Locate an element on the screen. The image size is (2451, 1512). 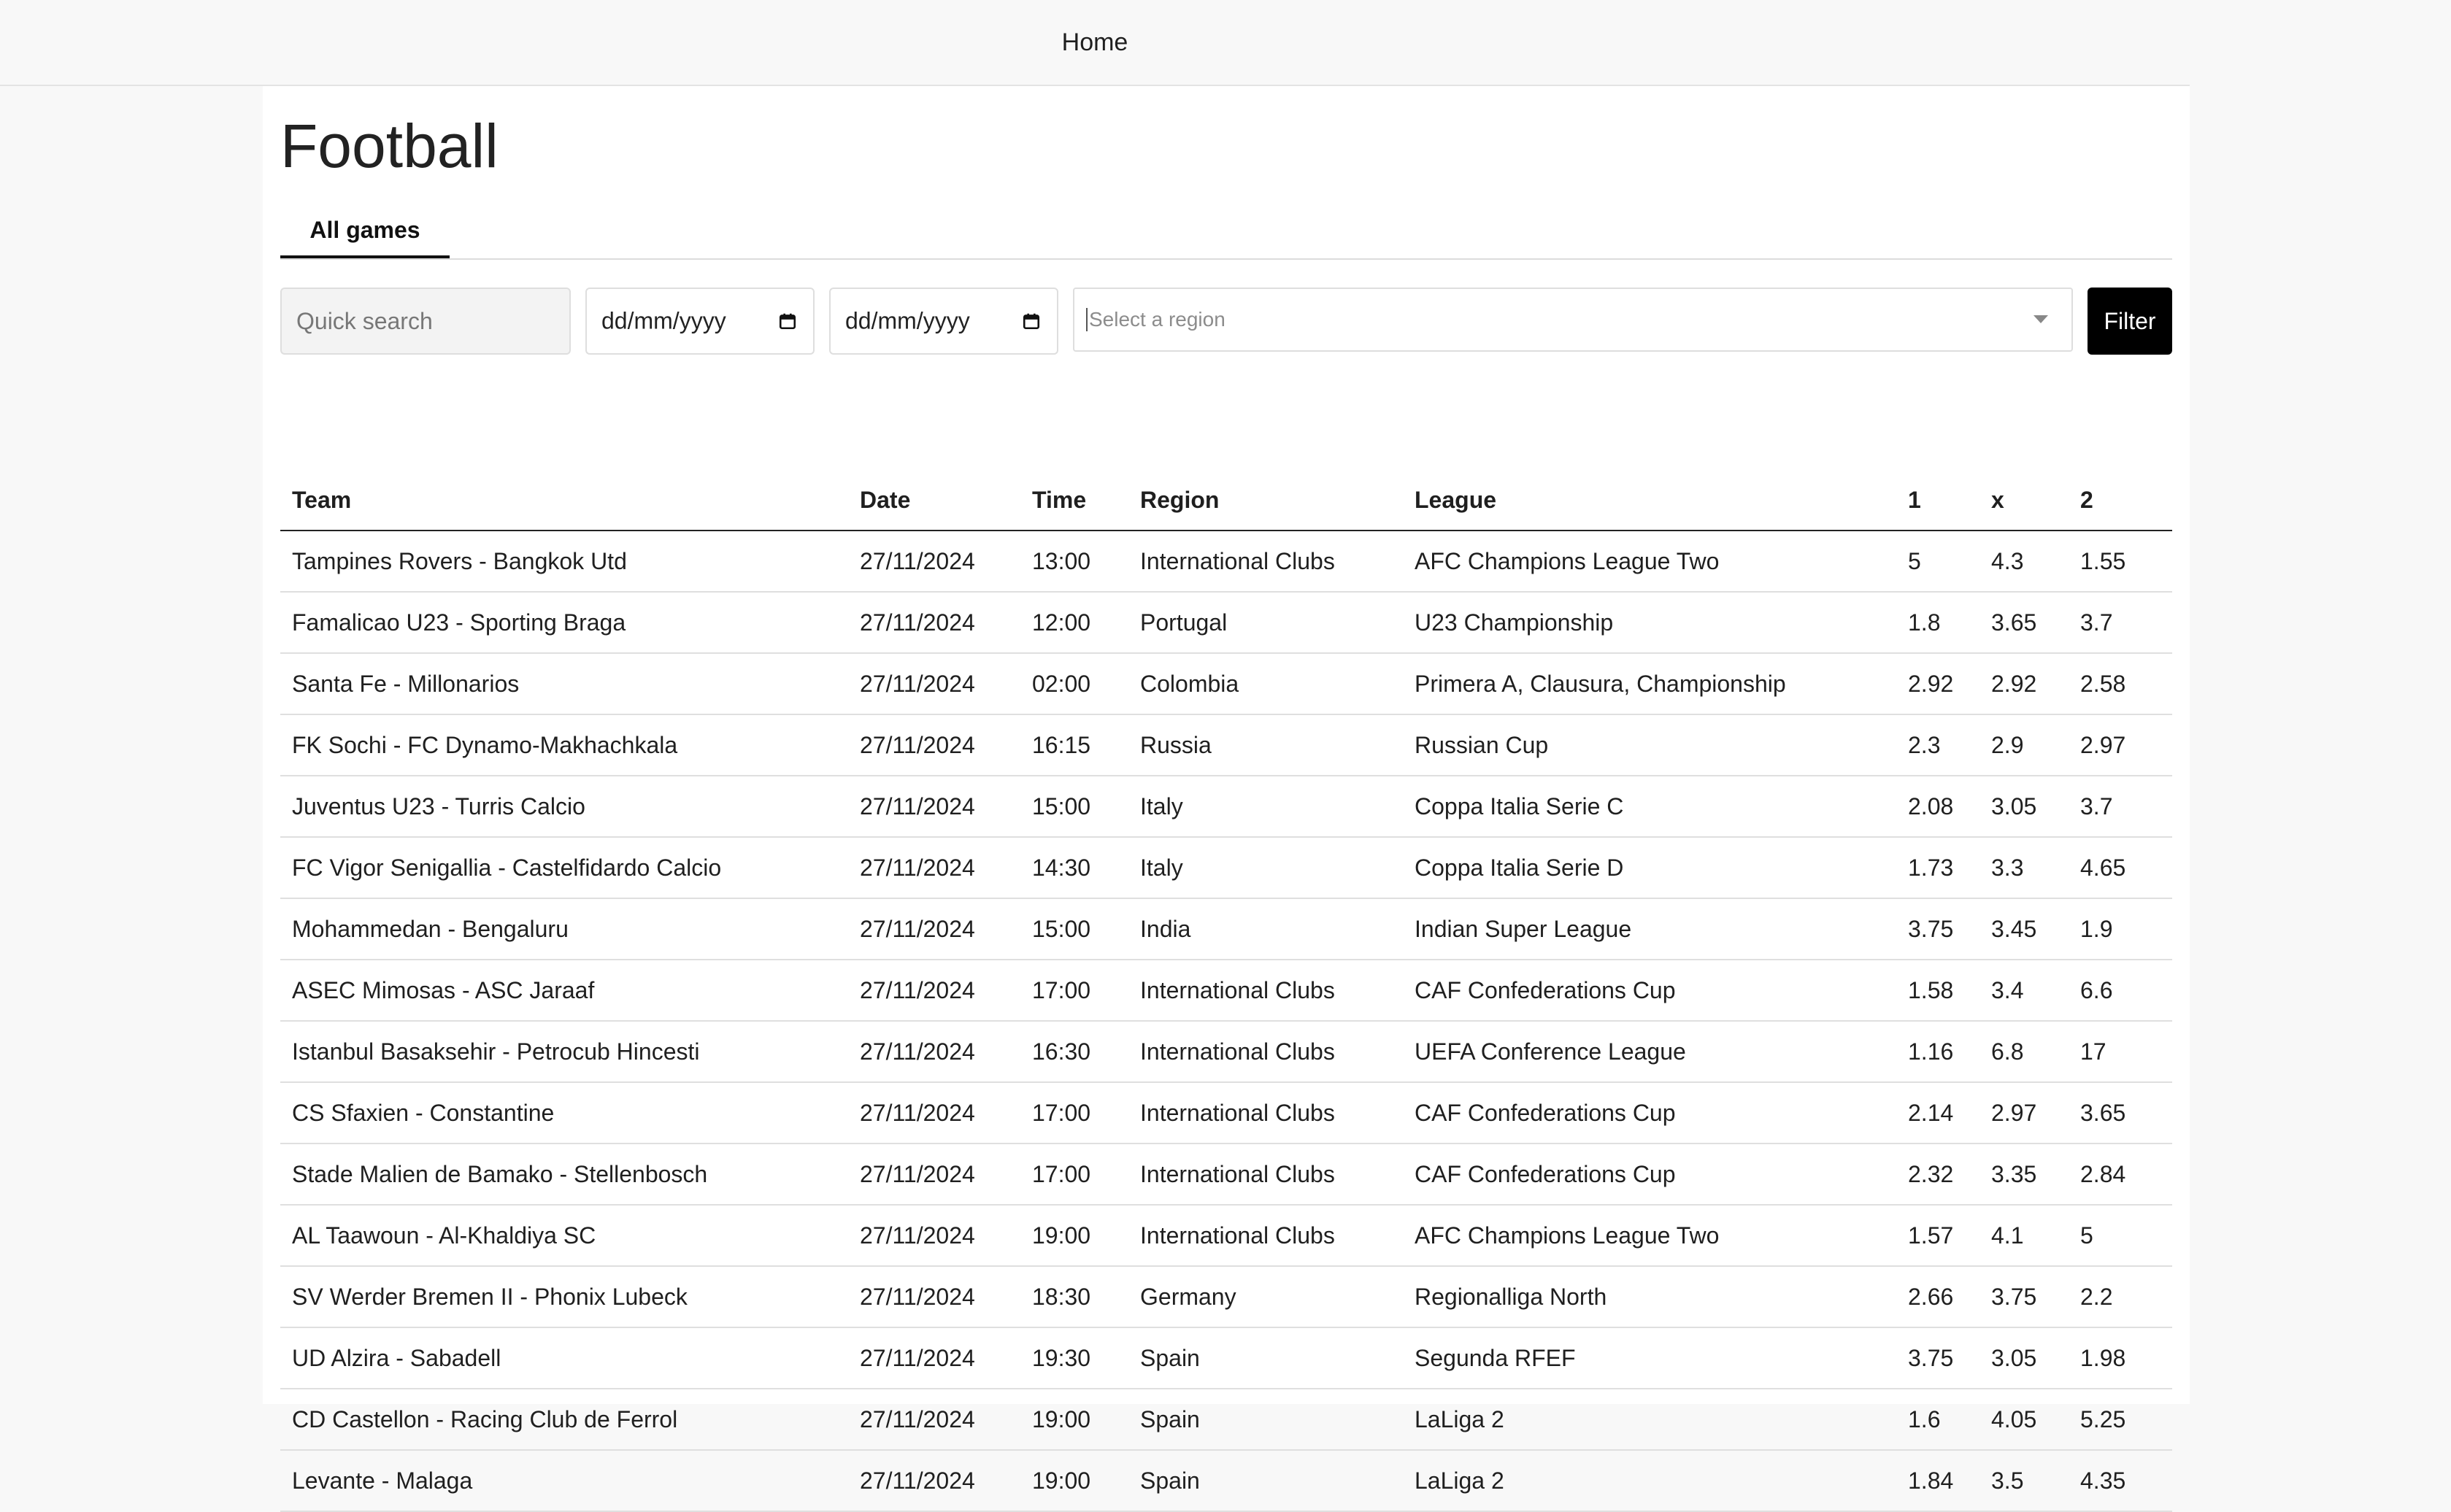
quick-search-input is located at coordinates (425, 321).